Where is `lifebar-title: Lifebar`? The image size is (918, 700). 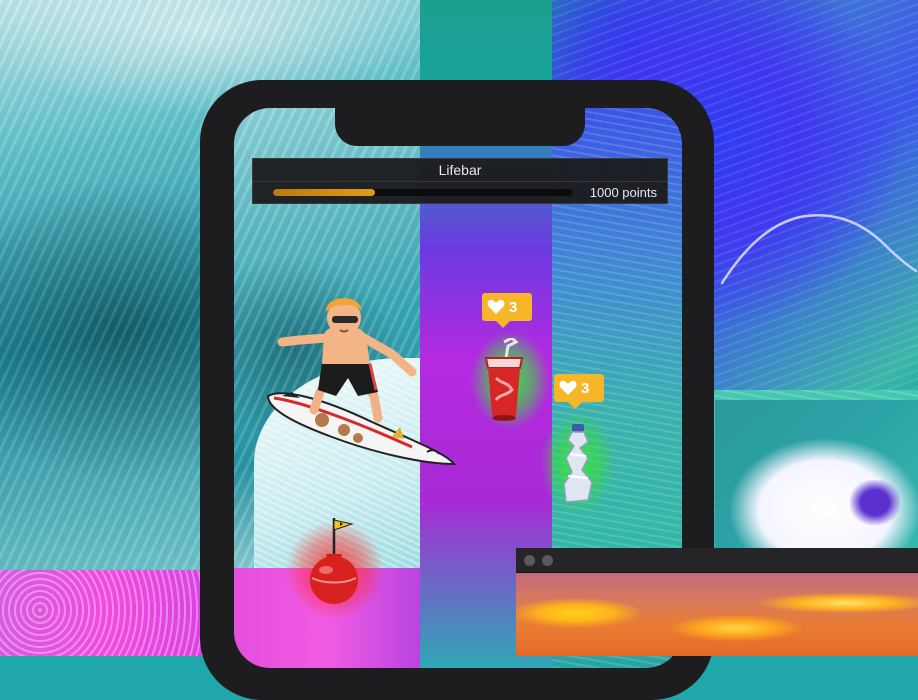
lifebar-title: Lifebar is located at coordinates (460, 170).